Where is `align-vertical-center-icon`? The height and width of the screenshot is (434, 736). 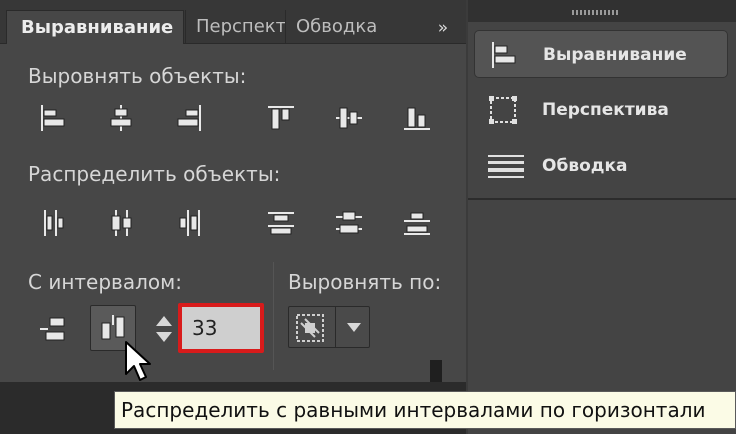 align-vertical-center-icon is located at coordinates (349, 118).